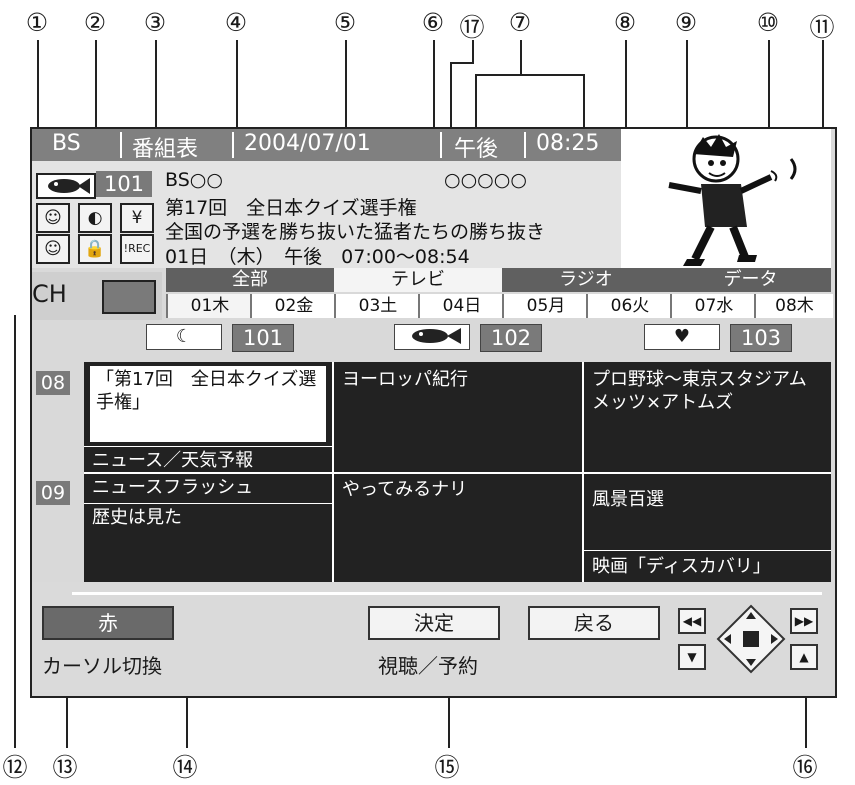 This screenshot has height=785, width=855. What do you see at coordinates (707, 566) in the screenshot?
I see `program-cell: 映画「ディスカバリ」` at bounding box center [707, 566].